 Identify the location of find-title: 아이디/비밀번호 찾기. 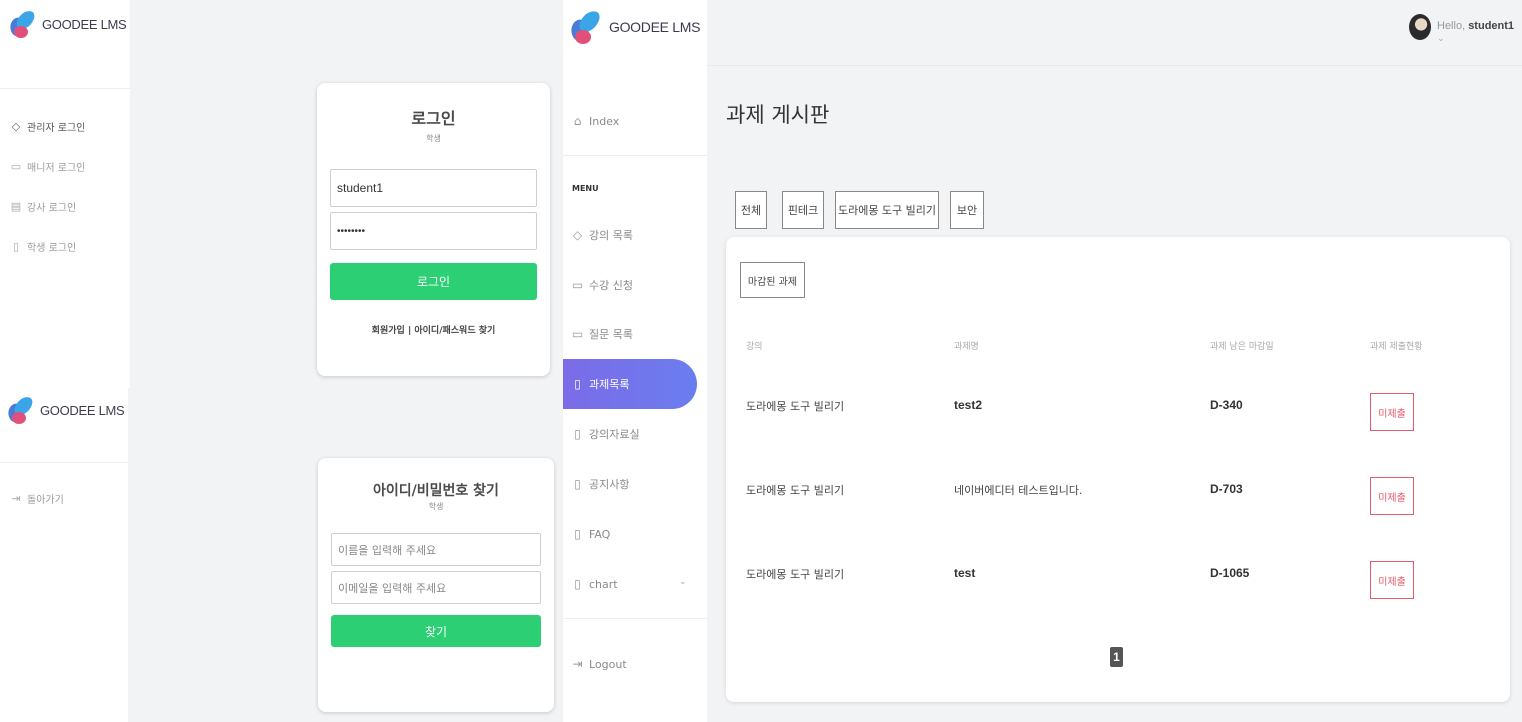
(436, 491).